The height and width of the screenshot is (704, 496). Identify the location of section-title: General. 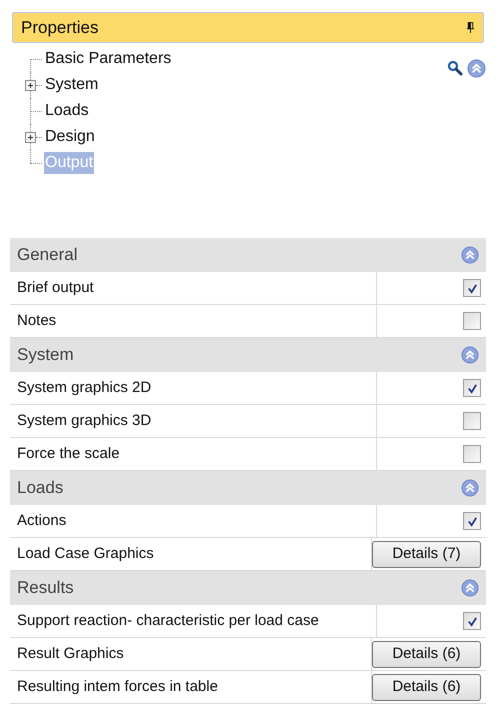
(47, 255).